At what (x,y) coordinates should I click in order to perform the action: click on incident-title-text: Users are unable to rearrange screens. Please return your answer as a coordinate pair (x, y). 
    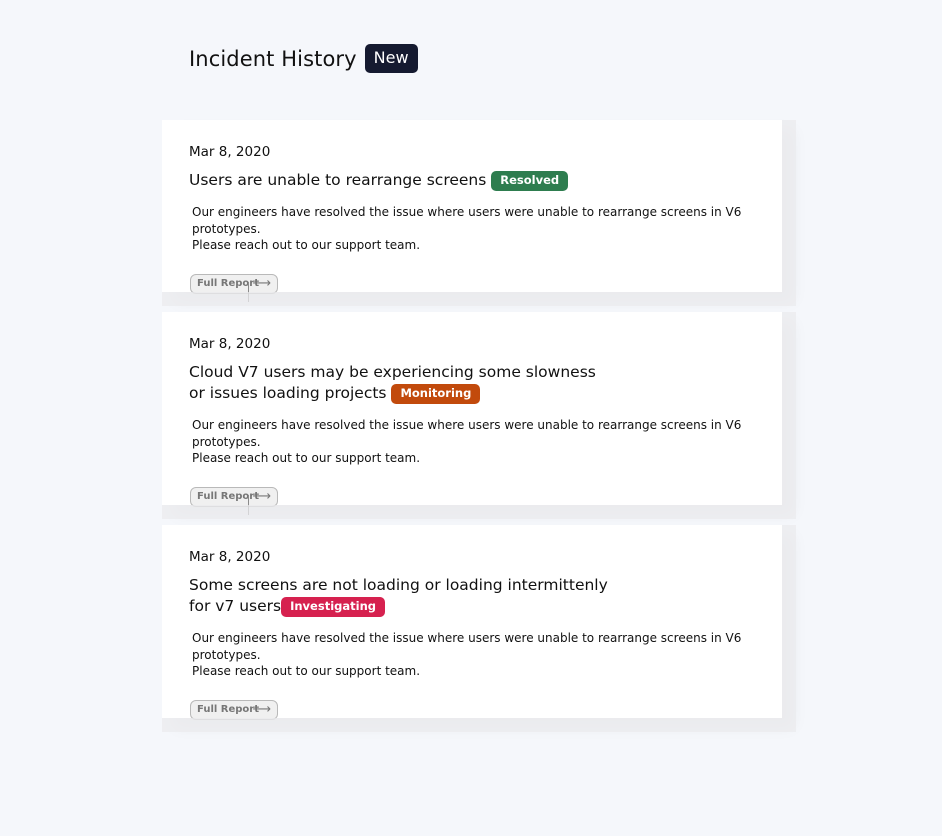
    Looking at the image, I should click on (338, 180).